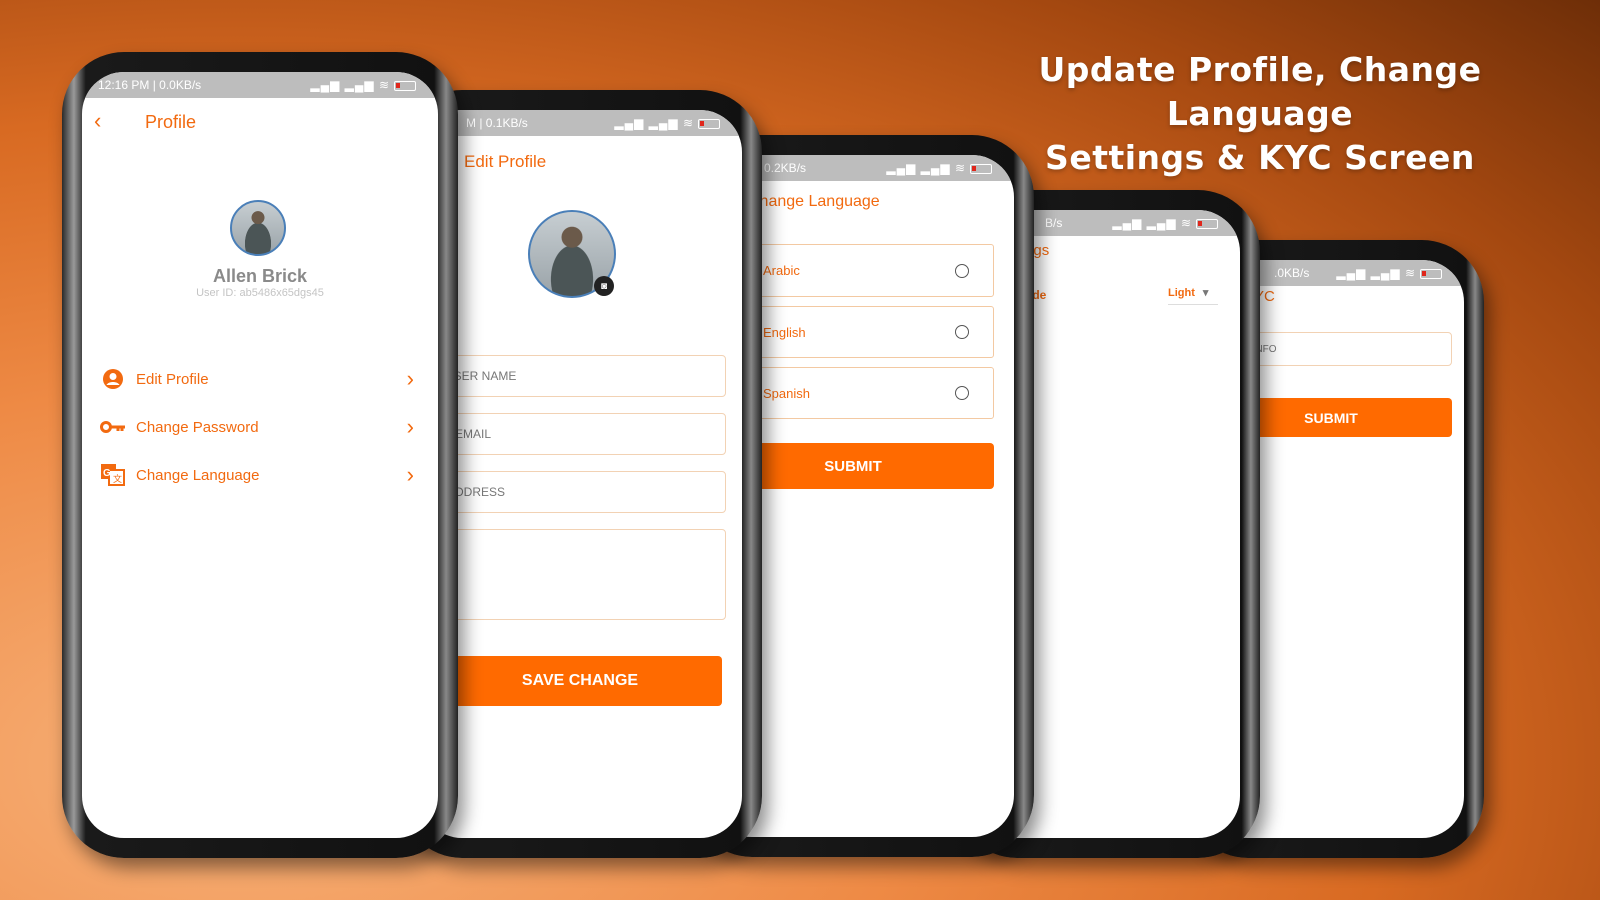  Describe the element at coordinates (784, 332) in the screenshot. I see `option-label: English` at that location.